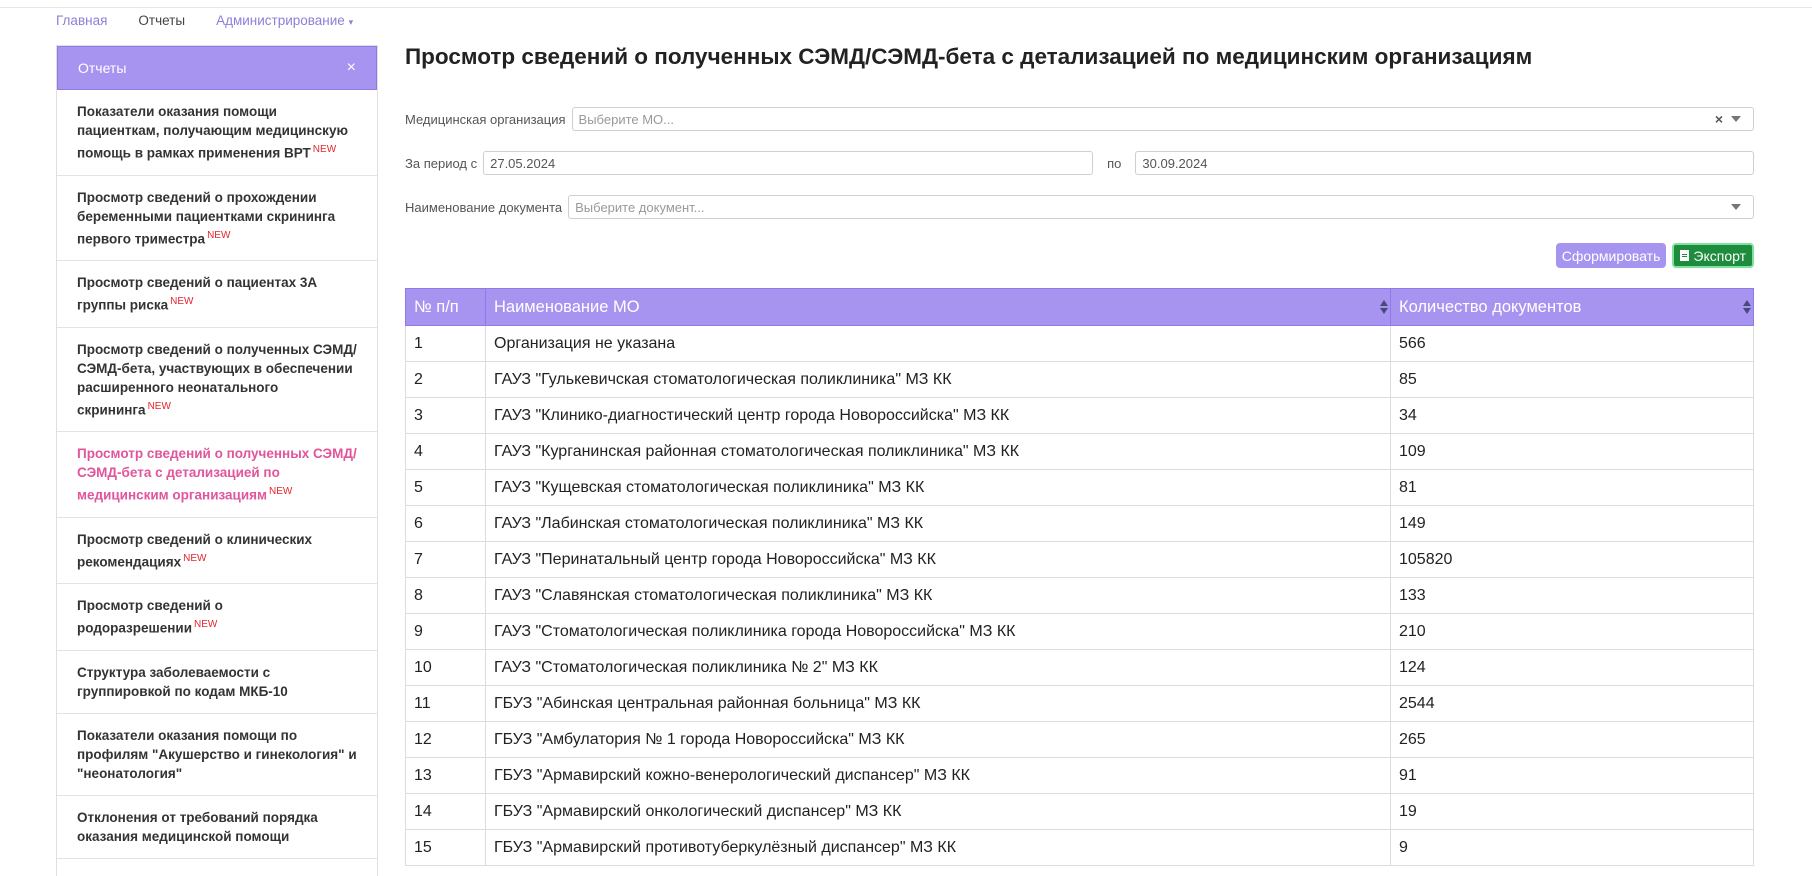 This screenshot has height=876, width=1812. I want to click on cell-document-count: 105820, so click(1572, 559).